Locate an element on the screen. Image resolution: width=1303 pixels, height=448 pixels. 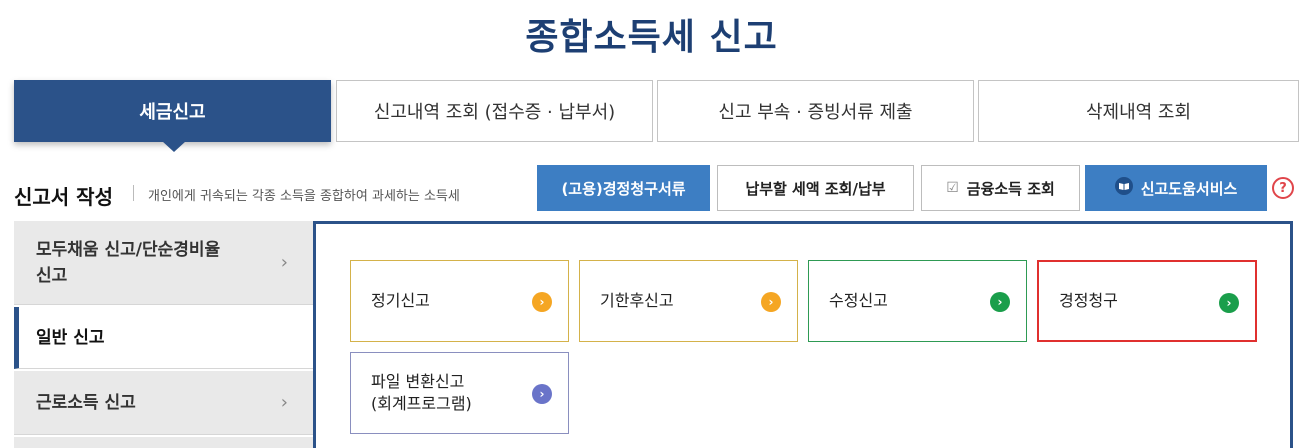
sidebar-item-label: 근로소득 신고 is located at coordinates (86, 402).